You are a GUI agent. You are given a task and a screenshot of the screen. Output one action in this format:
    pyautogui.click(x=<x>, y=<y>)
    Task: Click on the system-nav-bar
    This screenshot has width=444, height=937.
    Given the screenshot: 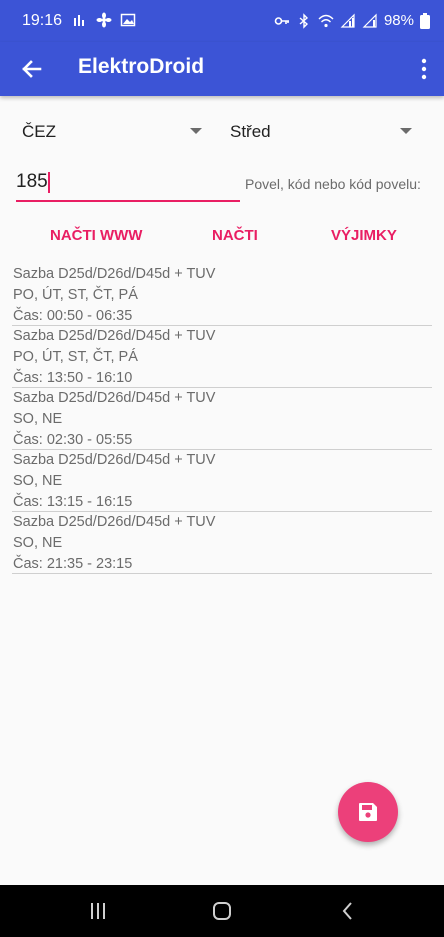 What is the action you would take?
    pyautogui.click(x=222, y=911)
    